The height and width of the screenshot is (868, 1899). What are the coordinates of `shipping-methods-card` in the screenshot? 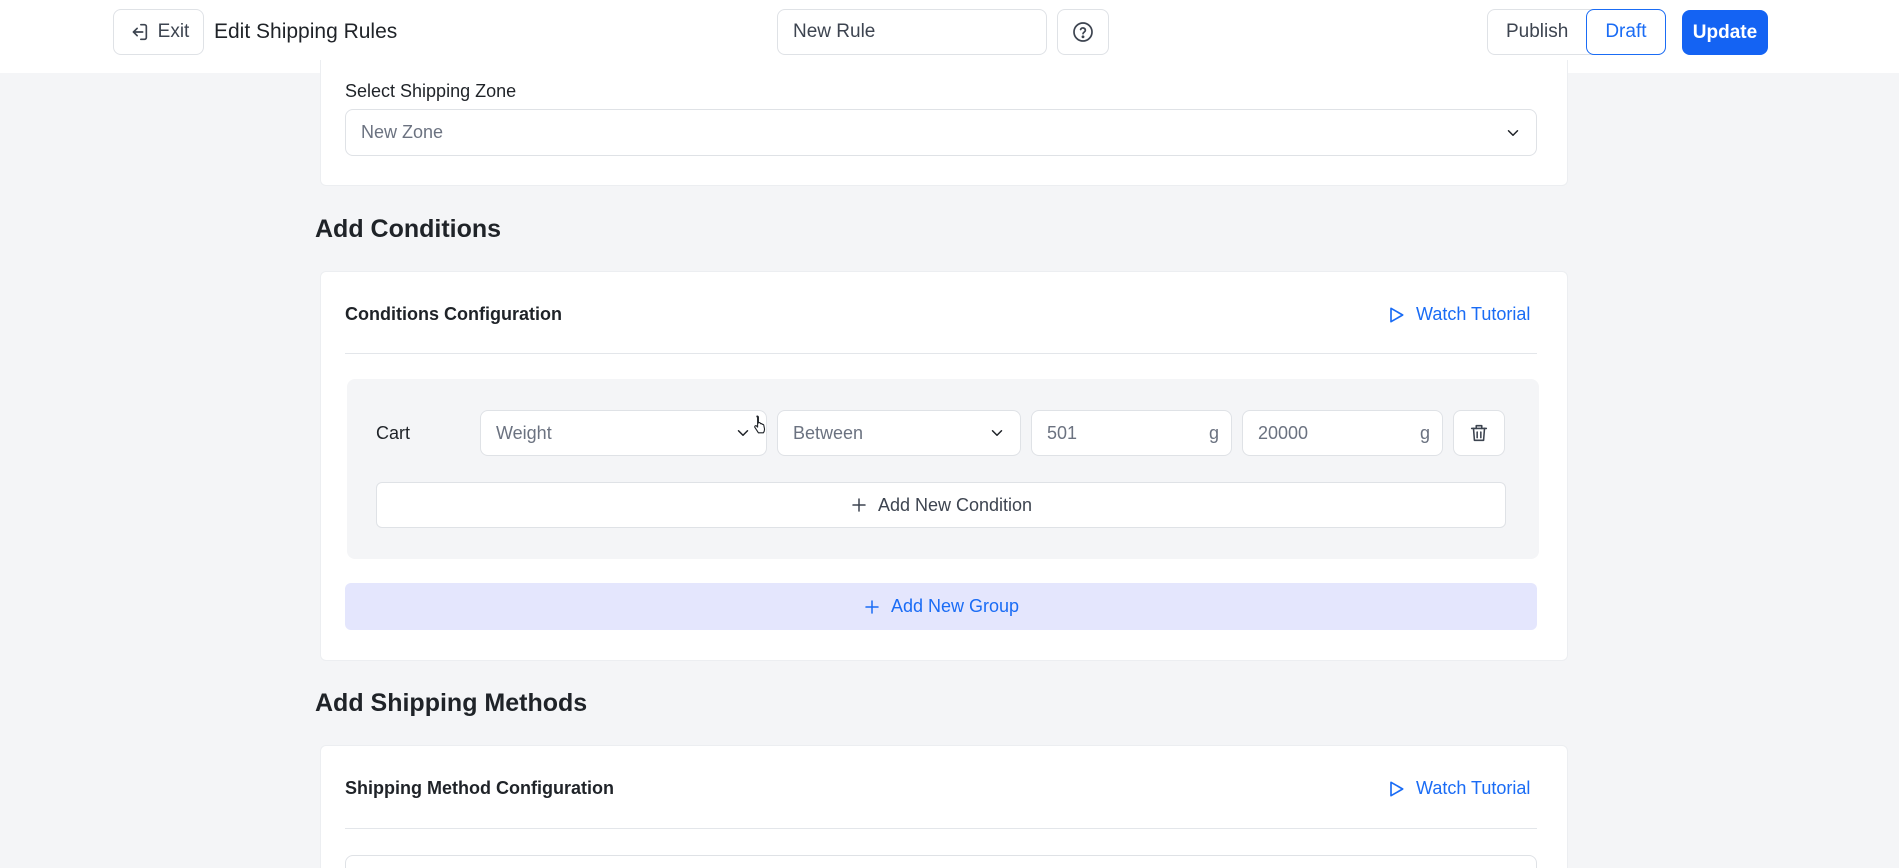 It's located at (944, 806).